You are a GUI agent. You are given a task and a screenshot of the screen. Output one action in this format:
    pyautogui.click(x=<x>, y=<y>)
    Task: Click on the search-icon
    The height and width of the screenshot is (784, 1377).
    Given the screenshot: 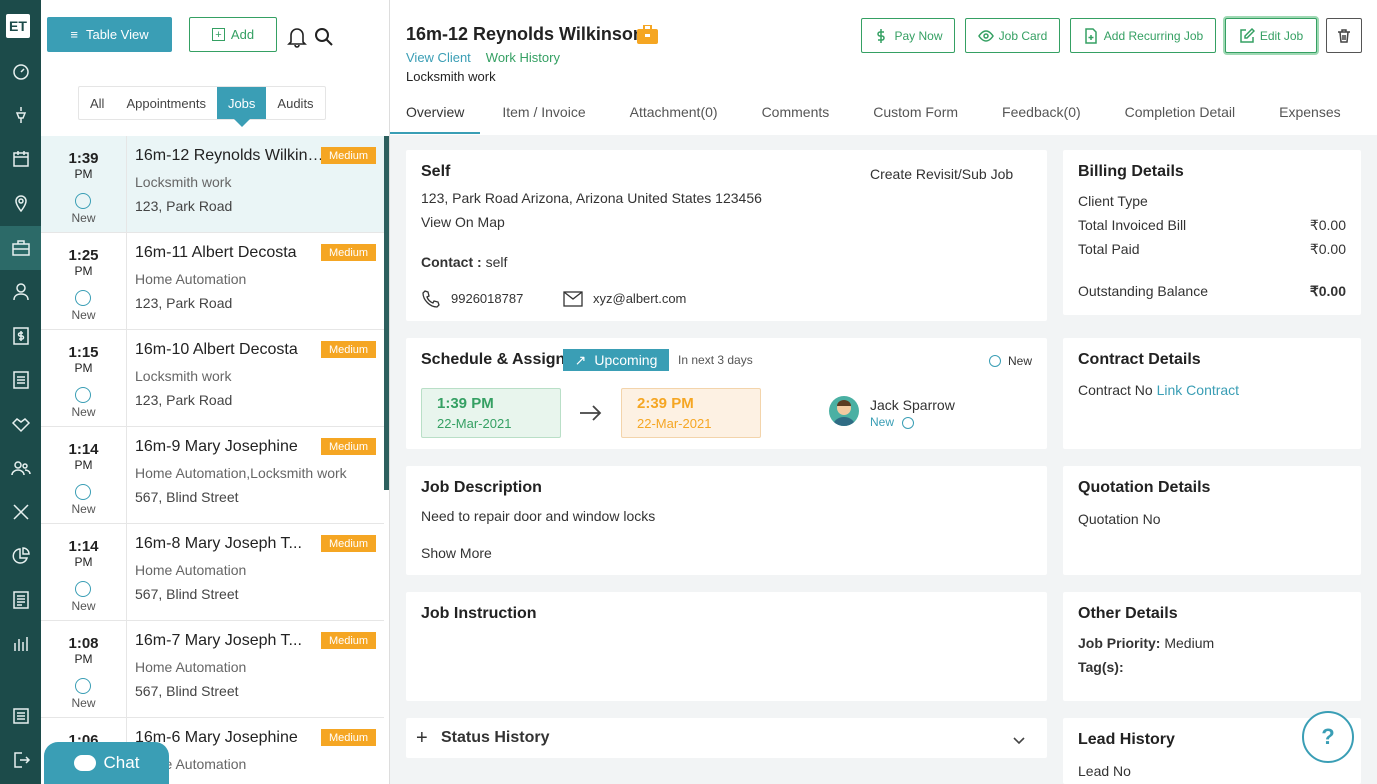 What is the action you would take?
    pyautogui.click(x=324, y=37)
    